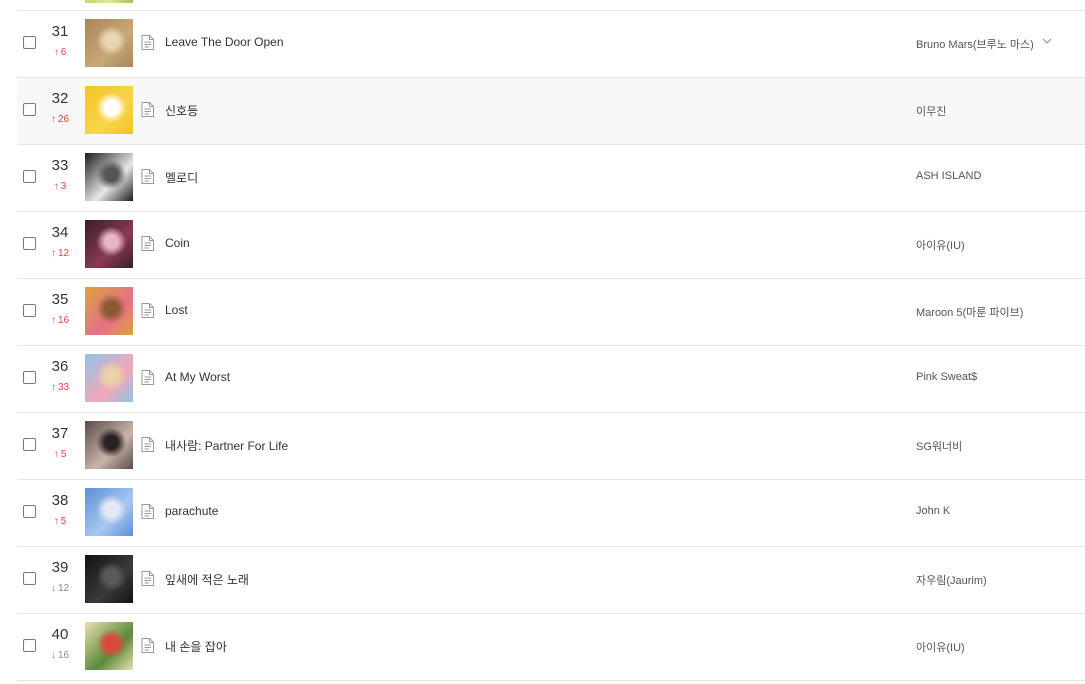 The width and height of the screenshot is (1085, 684). Describe the element at coordinates (551, 312) in the screenshot. I see `chart-row: 35 ↑ 16 Lost Maroon 5(마룬 파이브)` at that location.